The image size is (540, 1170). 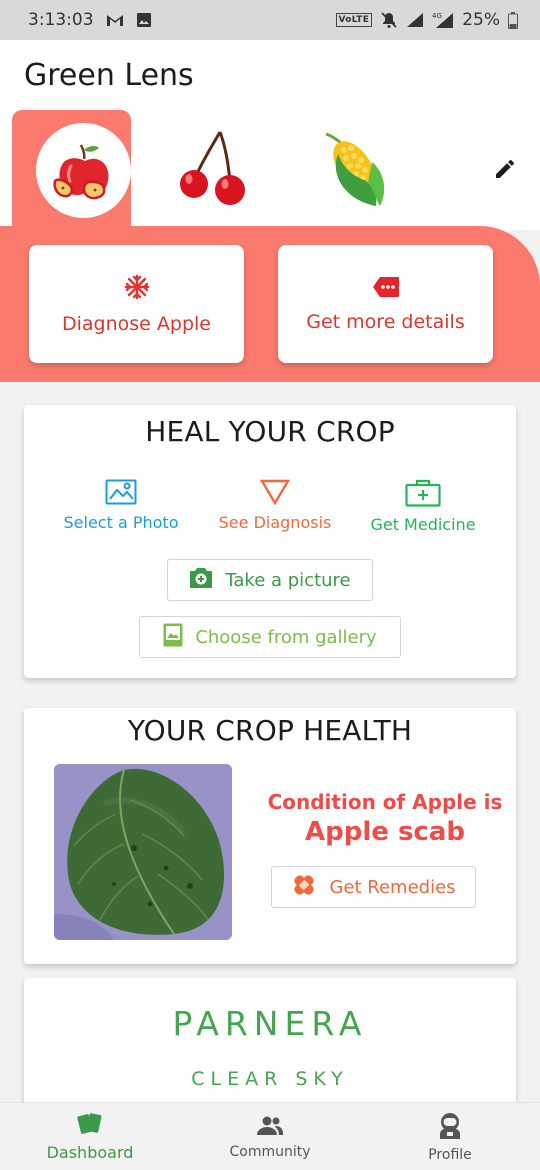 What do you see at coordinates (270, 730) in the screenshot?
I see `health-title: YOUR CROP HEALTH` at bounding box center [270, 730].